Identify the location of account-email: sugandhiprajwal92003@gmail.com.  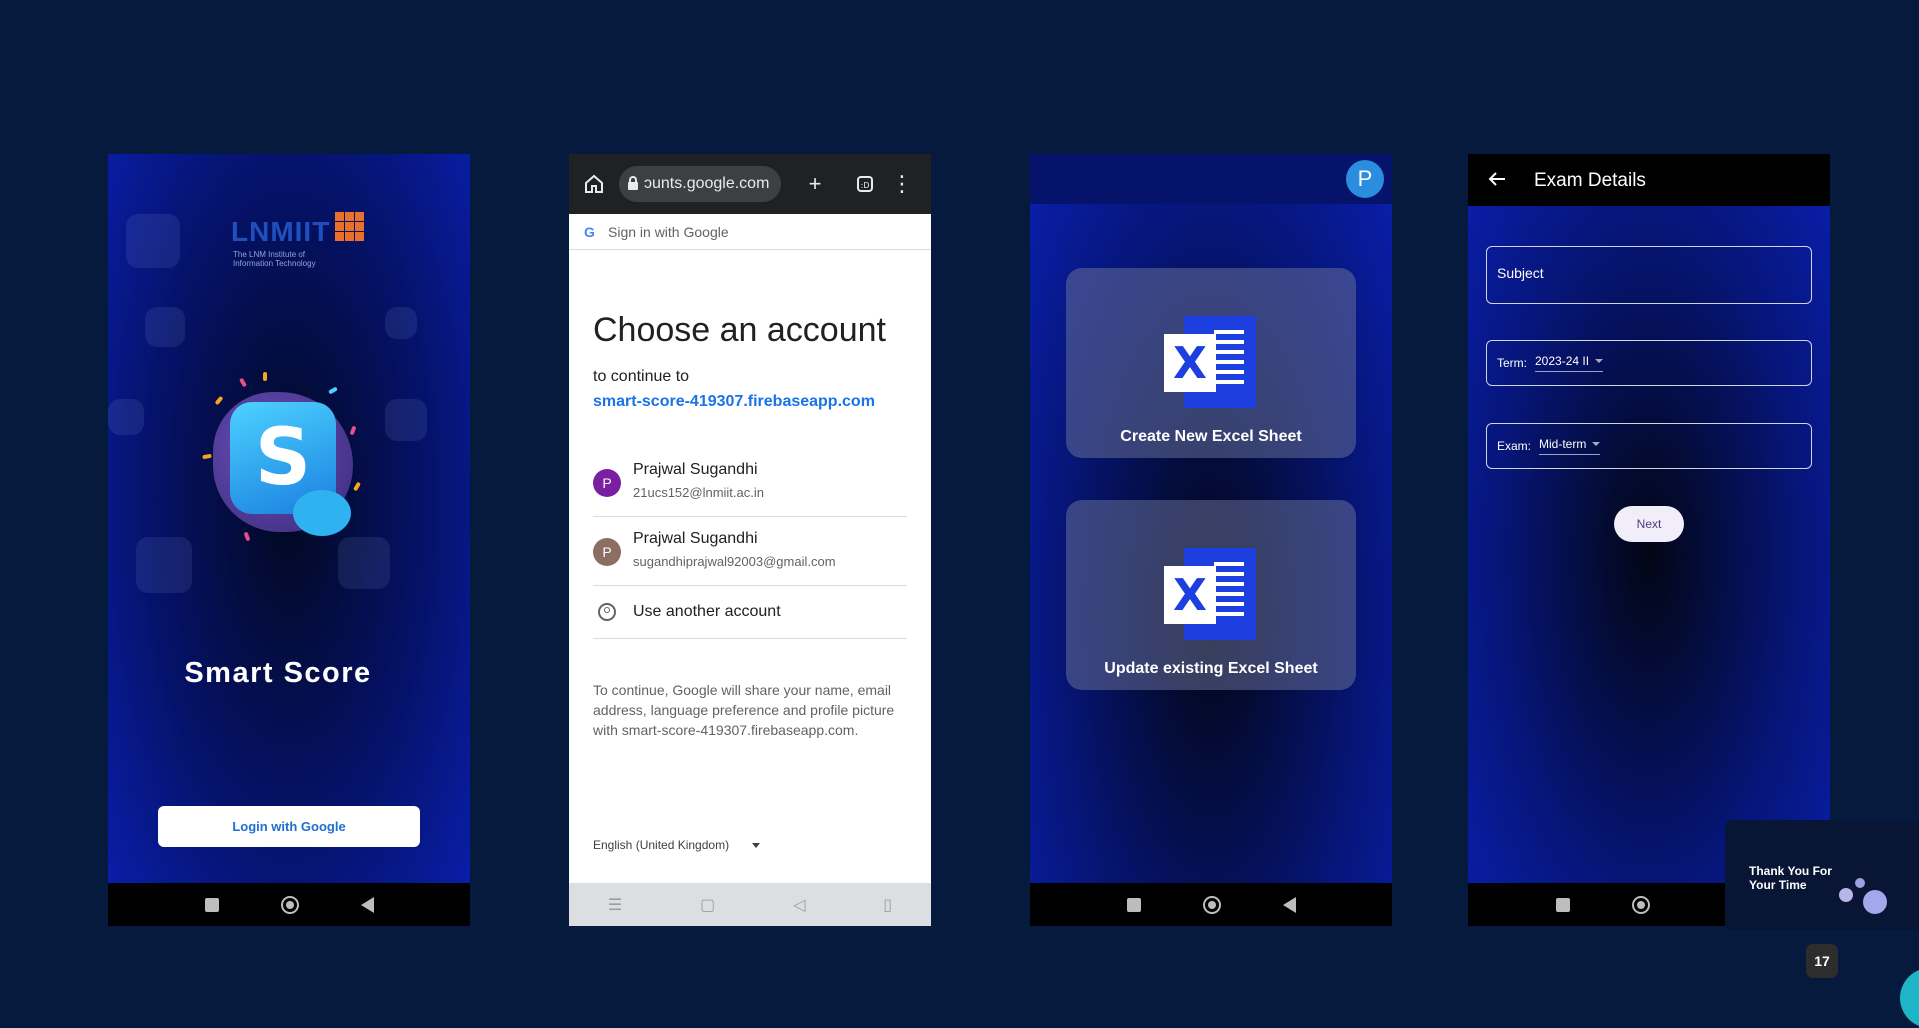
(734, 561).